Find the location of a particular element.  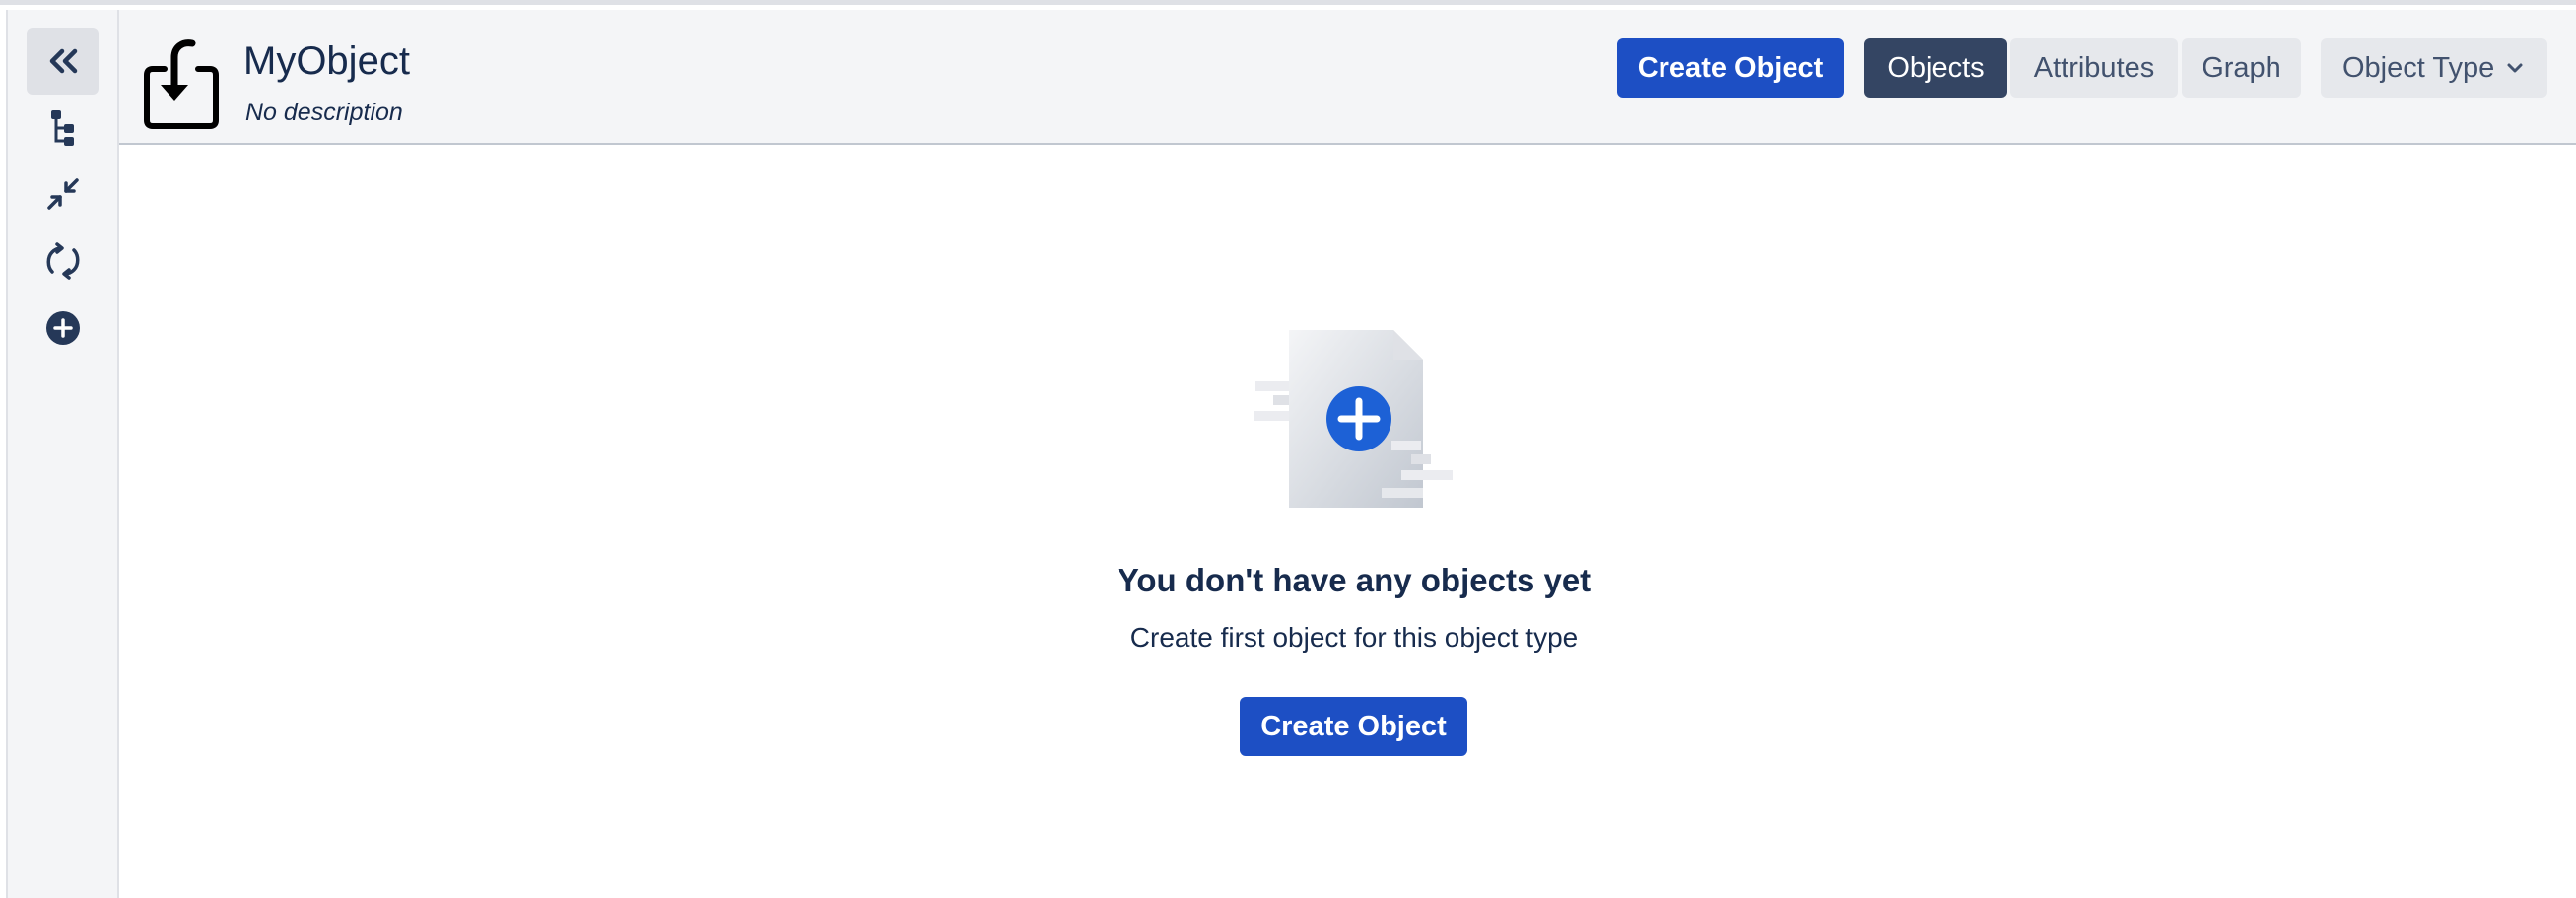

add-circle-icon is located at coordinates (63, 328).